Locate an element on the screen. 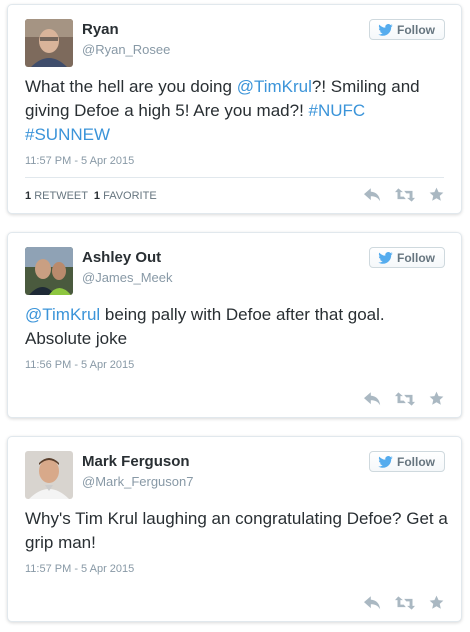 This screenshot has height=632, width=470. user-handle: @James_Meek is located at coordinates (127, 277).